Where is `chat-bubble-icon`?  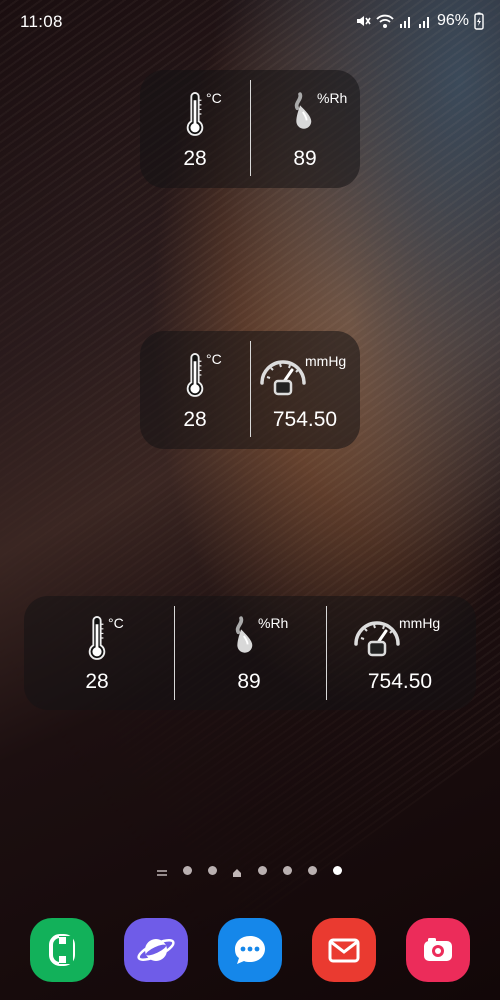
chat-bubble-icon is located at coordinates (250, 950).